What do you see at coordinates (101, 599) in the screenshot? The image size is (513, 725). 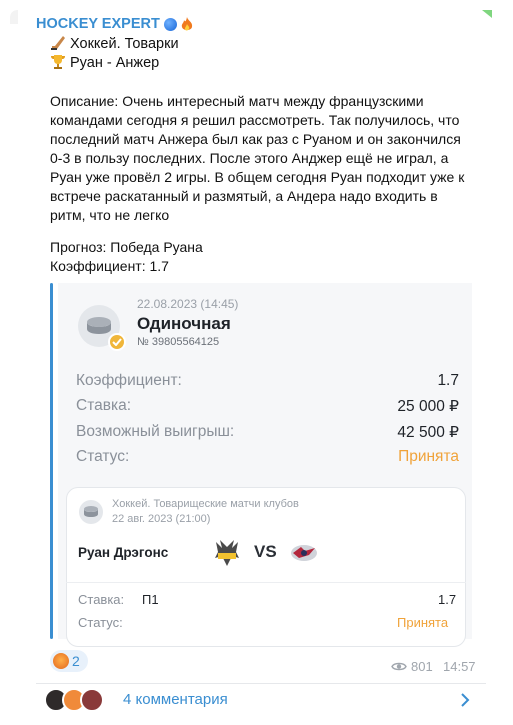 I see `match-stake-label: Ставка:` at bounding box center [101, 599].